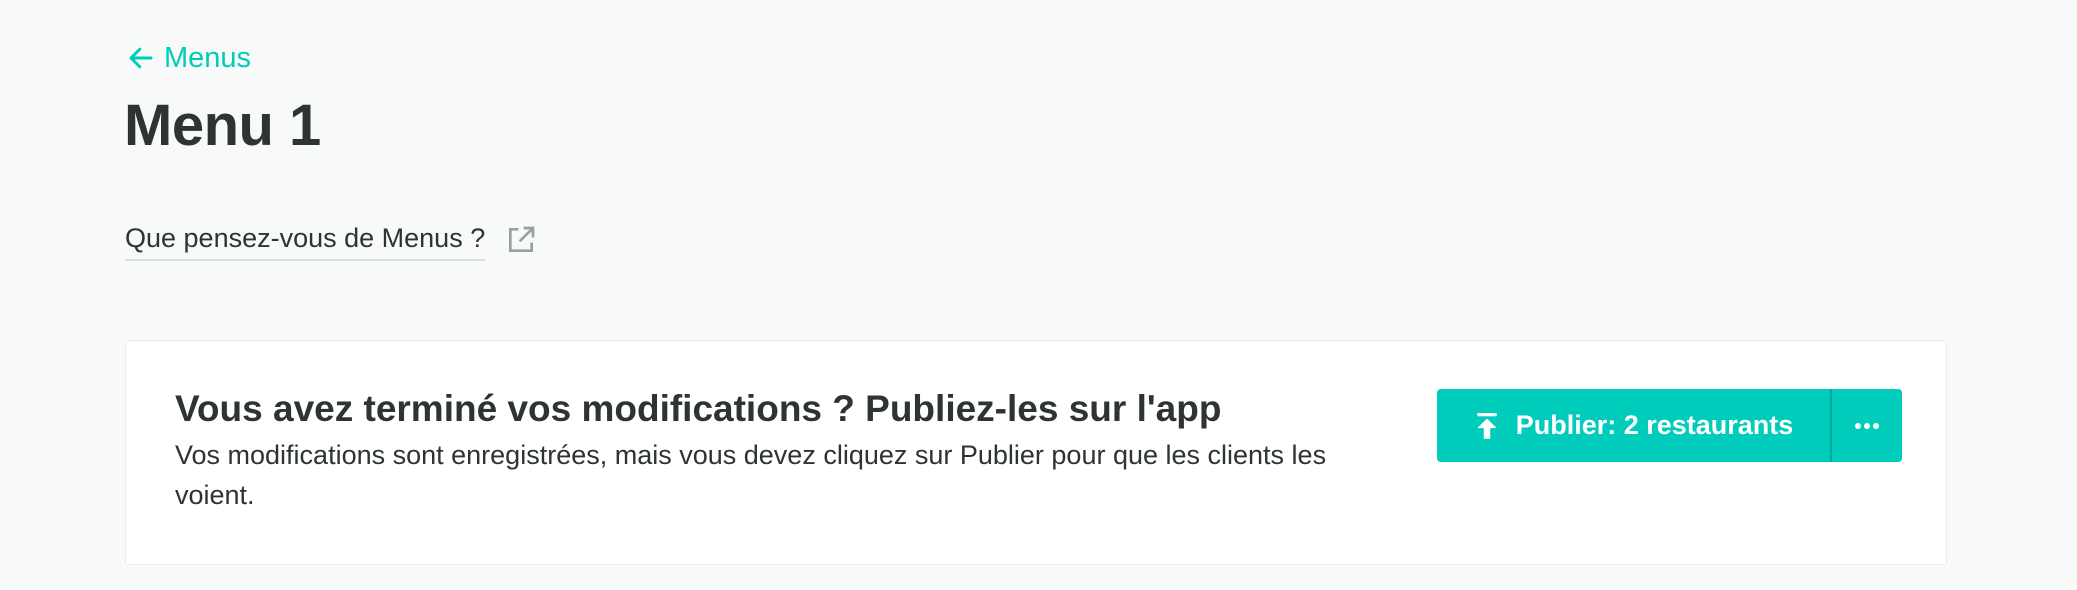 The height and width of the screenshot is (590, 2077). Describe the element at coordinates (208, 57) in the screenshot. I see `back-link-label: Menus` at that location.